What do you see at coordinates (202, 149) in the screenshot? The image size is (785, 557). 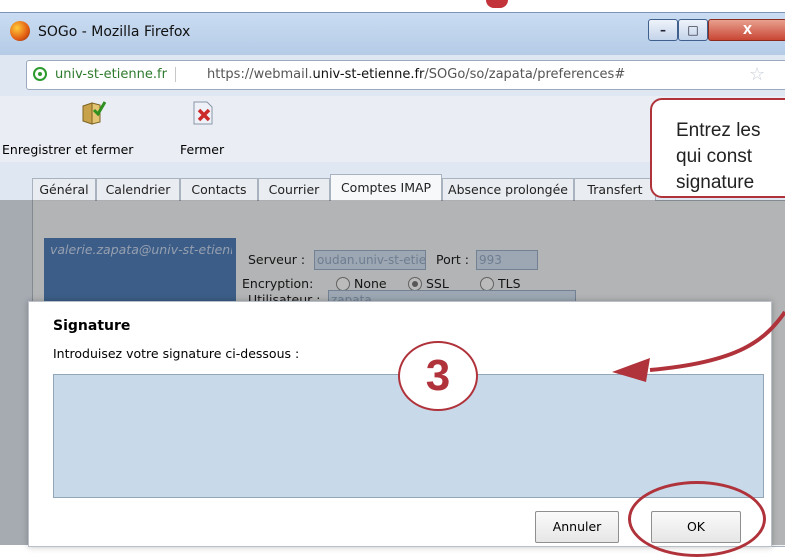 I see `close-label: Fermer` at bounding box center [202, 149].